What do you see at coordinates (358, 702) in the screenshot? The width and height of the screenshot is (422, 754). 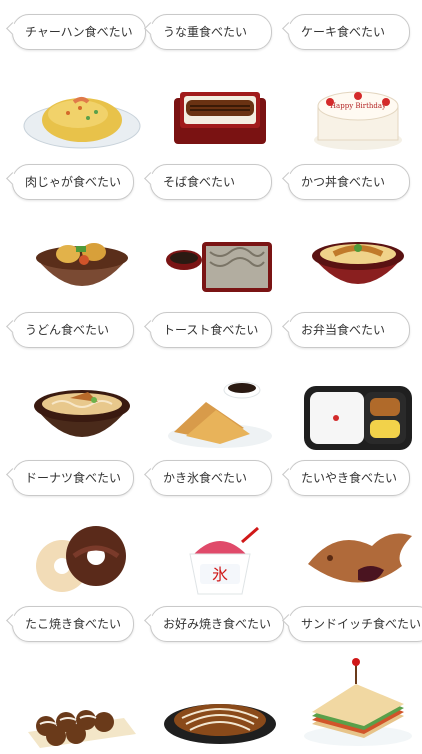 I see `sandwich-icon` at bounding box center [358, 702].